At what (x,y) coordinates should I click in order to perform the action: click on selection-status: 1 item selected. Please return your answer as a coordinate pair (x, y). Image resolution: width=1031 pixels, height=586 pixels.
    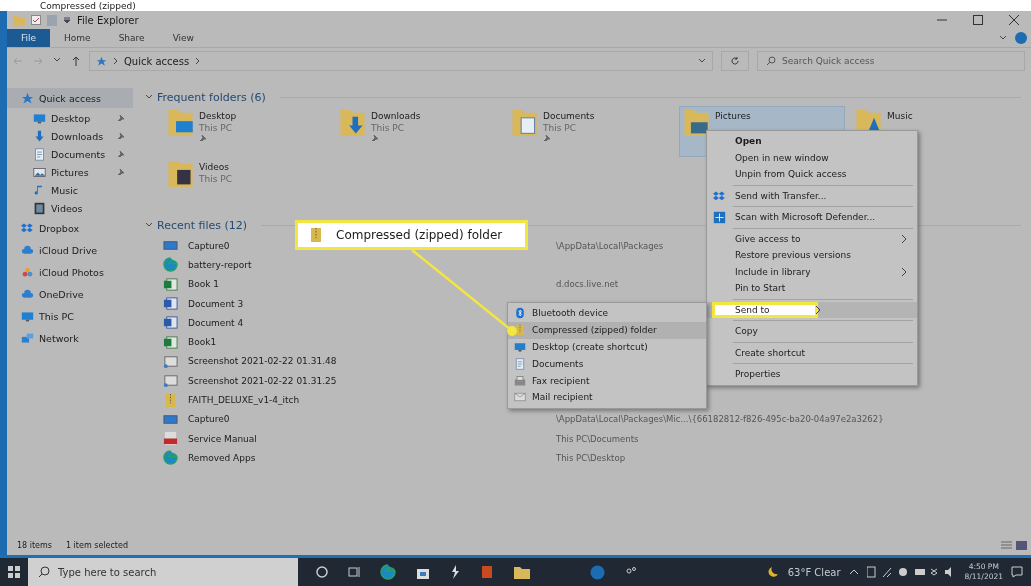
    Looking at the image, I should click on (96, 545).